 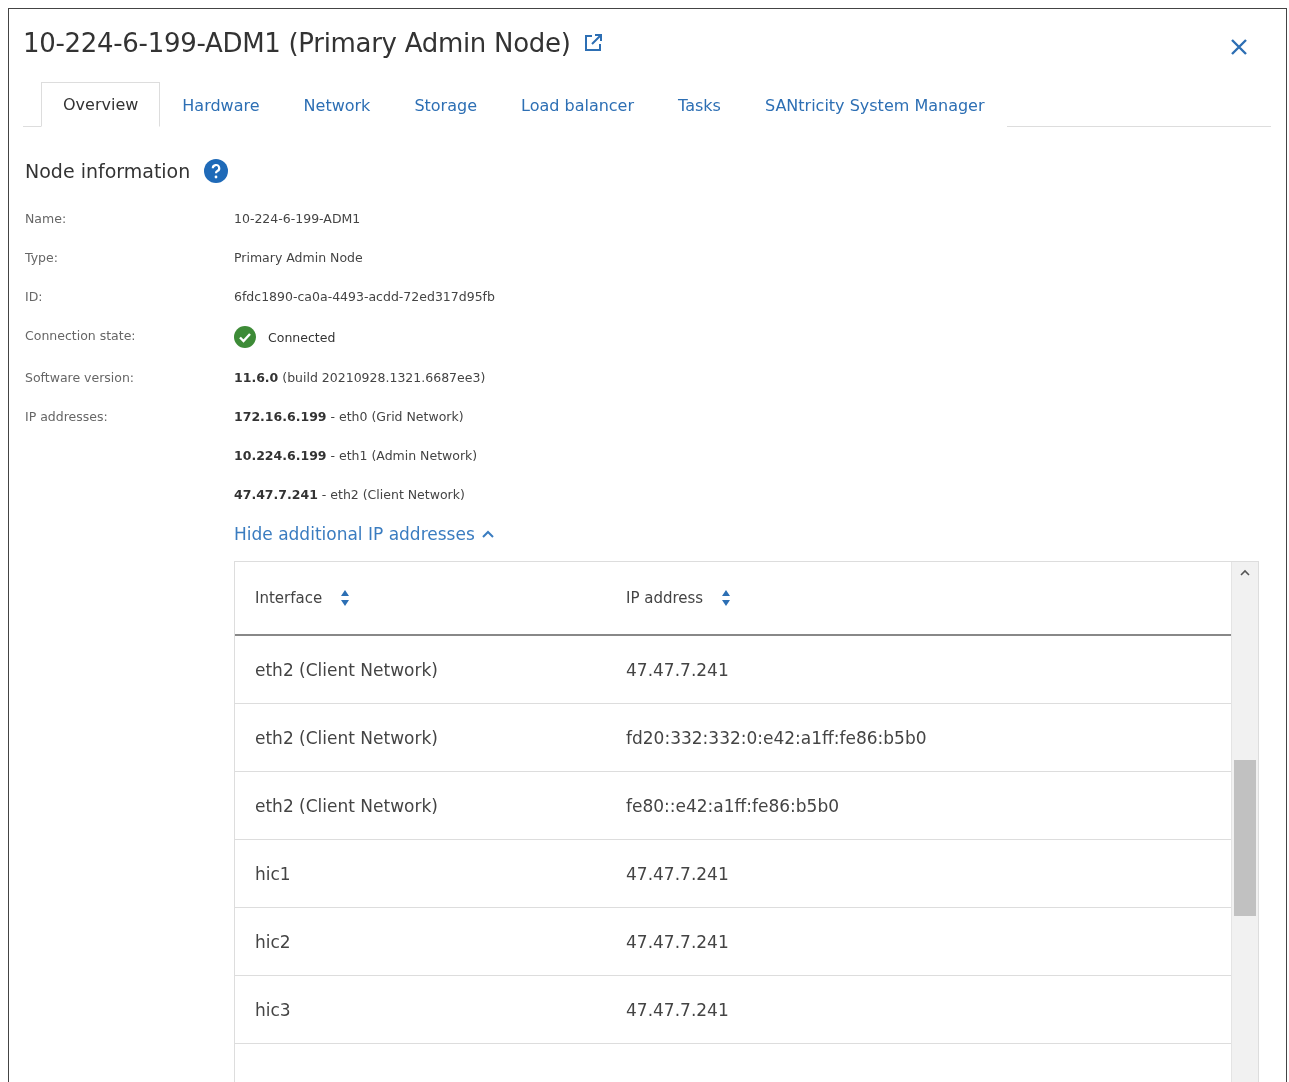 I want to click on table-cell: hic1, so click(x=420, y=873).